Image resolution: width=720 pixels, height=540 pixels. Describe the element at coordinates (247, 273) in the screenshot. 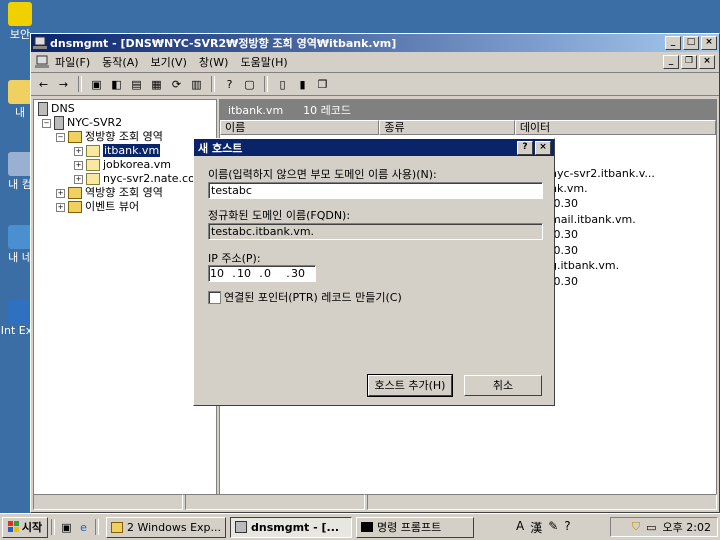

I see `ip-octet-2: 10` at that location.